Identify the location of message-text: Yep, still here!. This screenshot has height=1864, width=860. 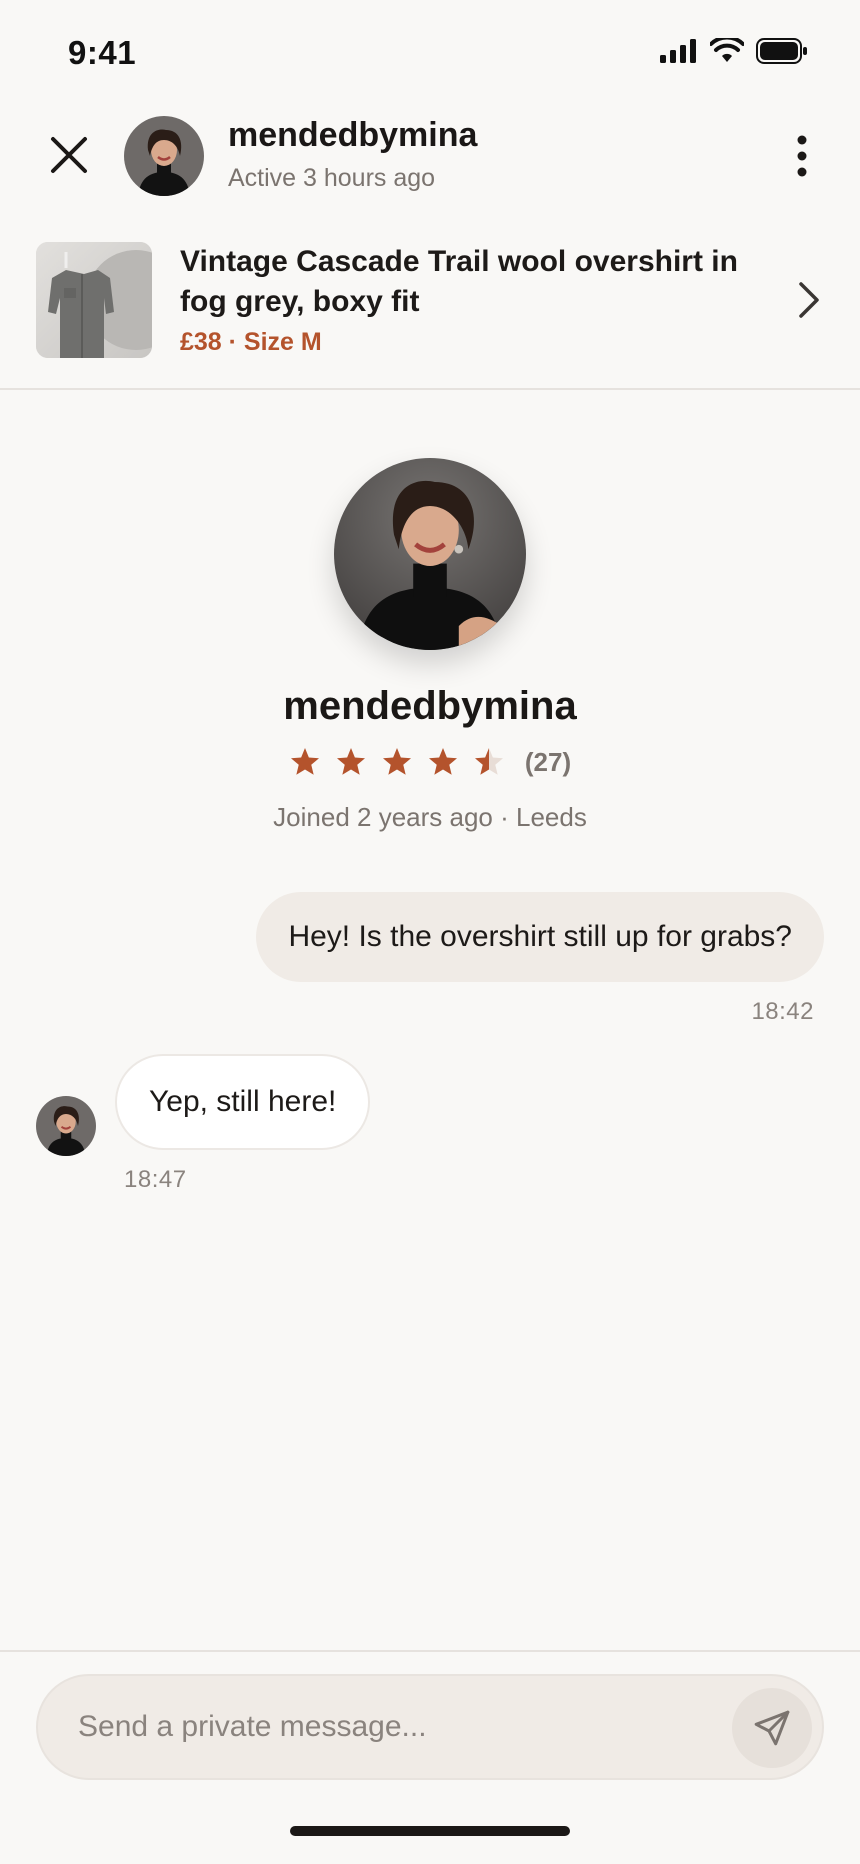
(243, 1101).